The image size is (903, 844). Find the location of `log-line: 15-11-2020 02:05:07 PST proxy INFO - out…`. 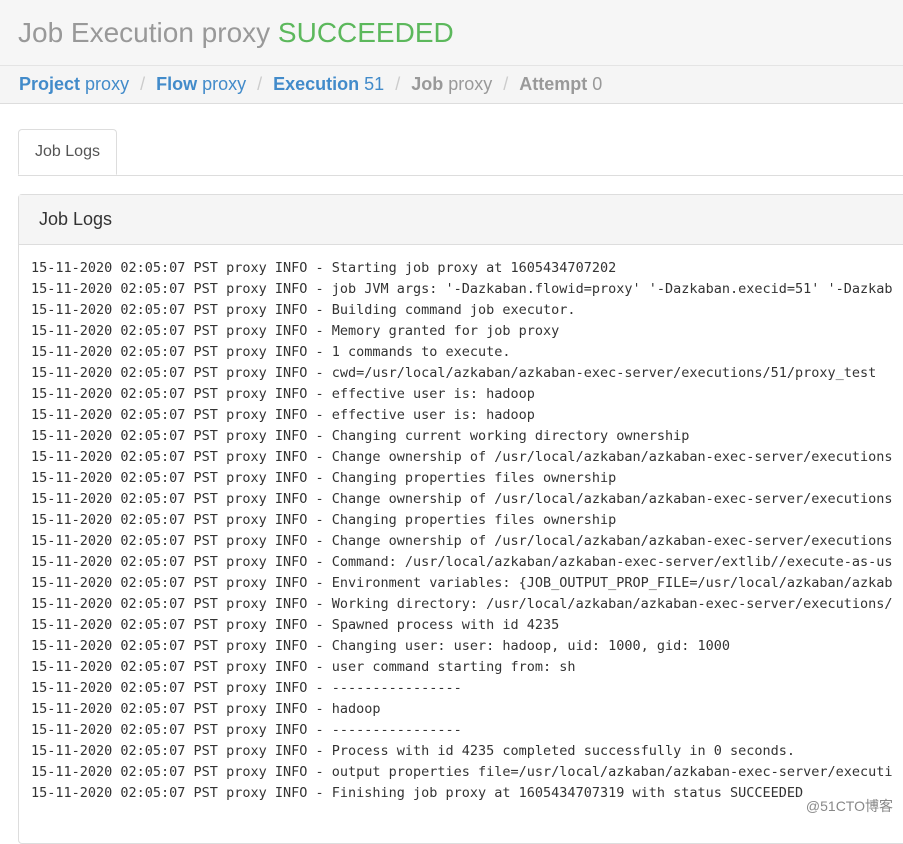

log-line: 15-11-2020 02:05:07 PST proxy INFO - out… is located at coordinates (467, 772).